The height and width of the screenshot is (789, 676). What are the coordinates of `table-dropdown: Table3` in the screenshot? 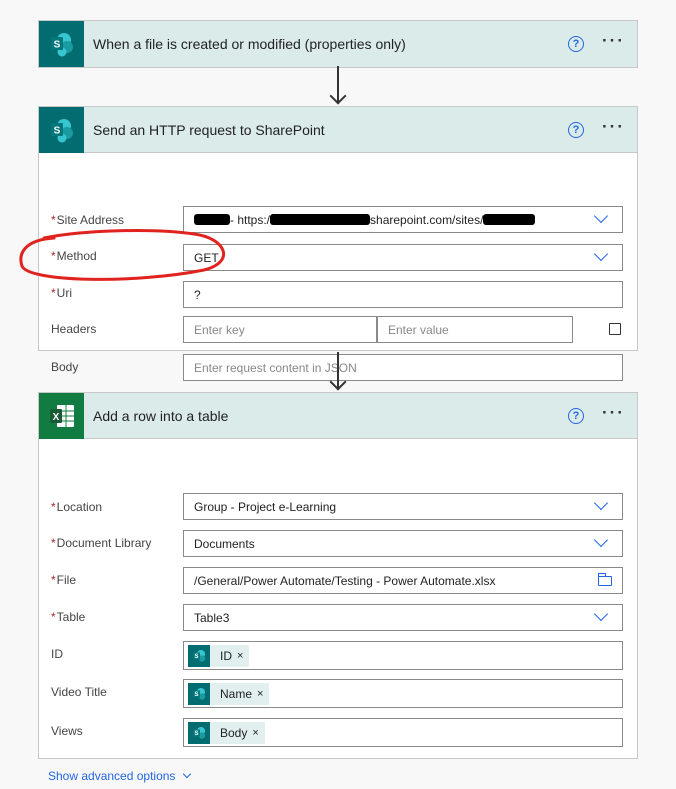 It's located at (403, 617).